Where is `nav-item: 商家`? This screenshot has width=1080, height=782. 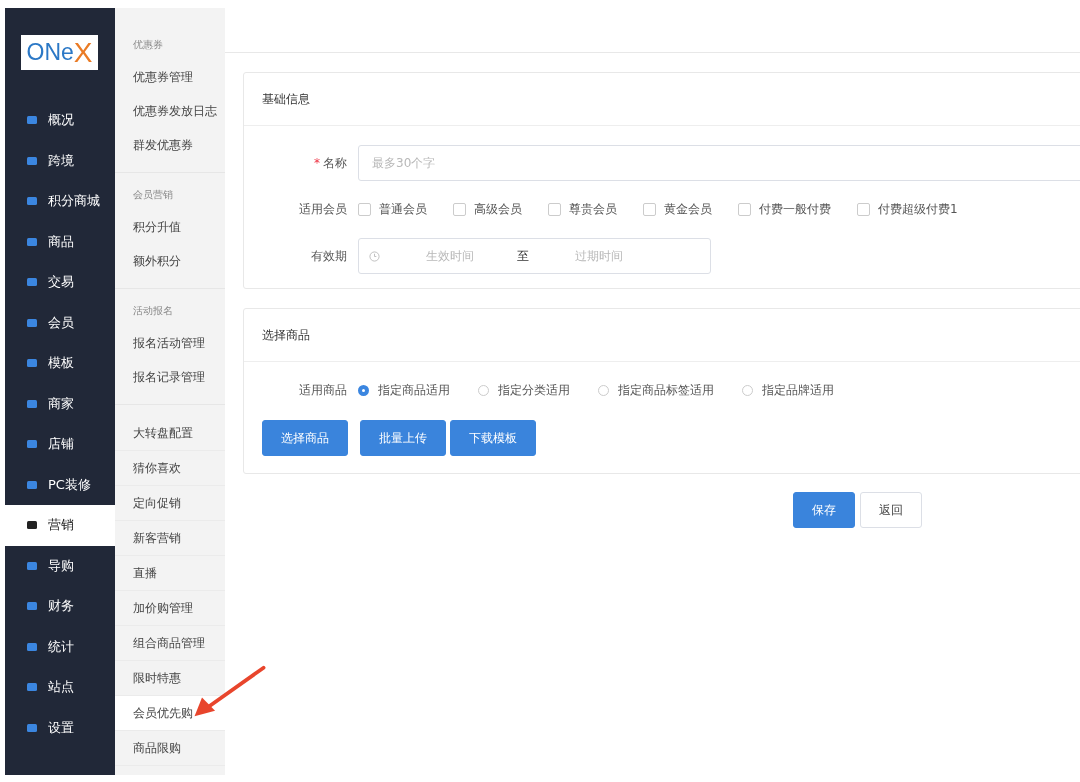
nav-item: 商家 is located at coordinates (60, 403).